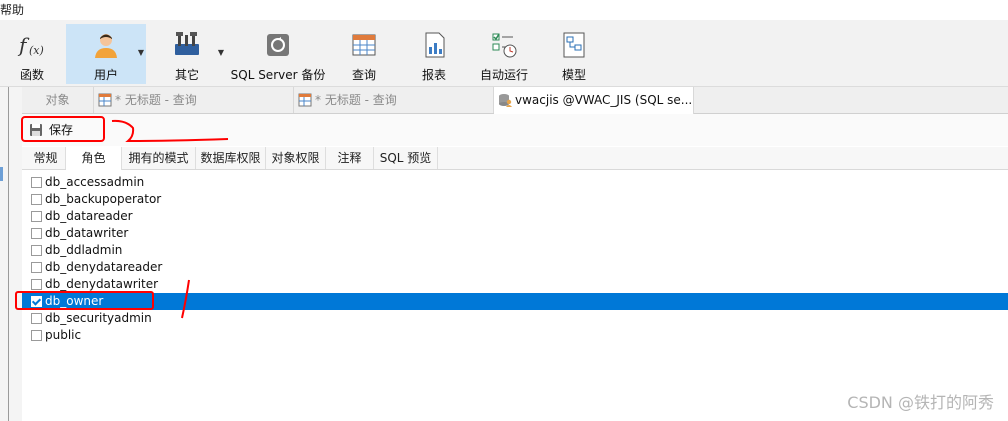  Describe the element at coordinates (515, 284) in the screenshot. I see `role-row-db-denydatawriter: db_denydatawriter` at that location.